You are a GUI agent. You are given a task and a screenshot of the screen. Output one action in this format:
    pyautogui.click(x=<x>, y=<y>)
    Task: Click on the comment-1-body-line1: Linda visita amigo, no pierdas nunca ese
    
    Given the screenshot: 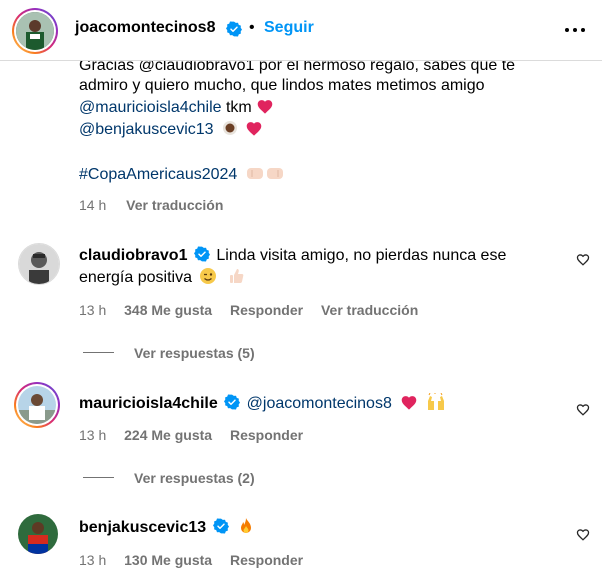 What is the action you would take?
    pyautogui.click(x=361, y=255)
    